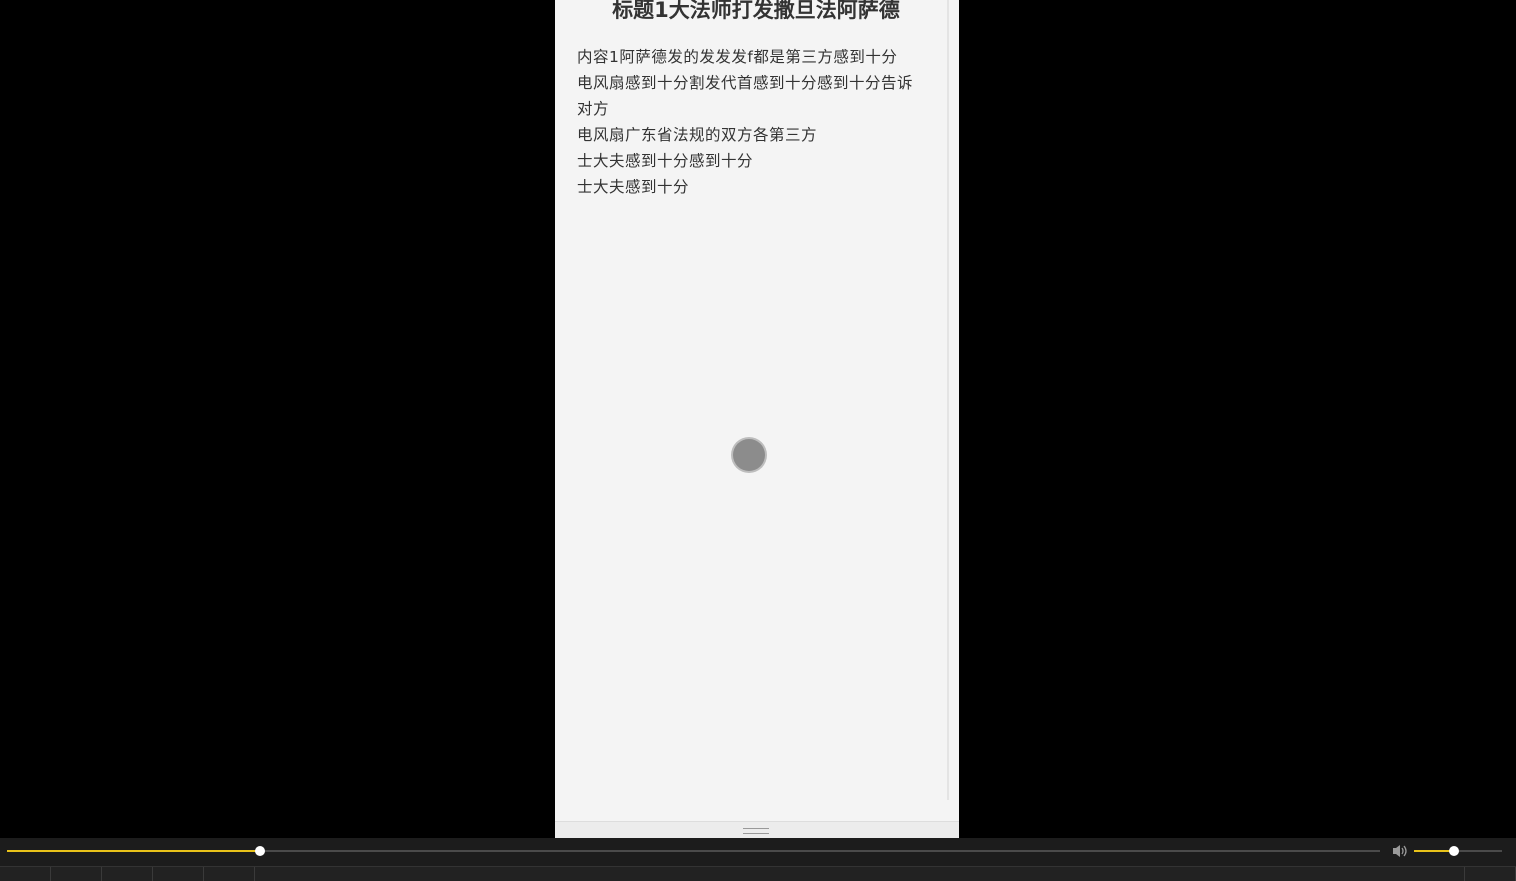 The image size is (1516, 881). I want to click on drag-handle-icon, so click(756, 831).